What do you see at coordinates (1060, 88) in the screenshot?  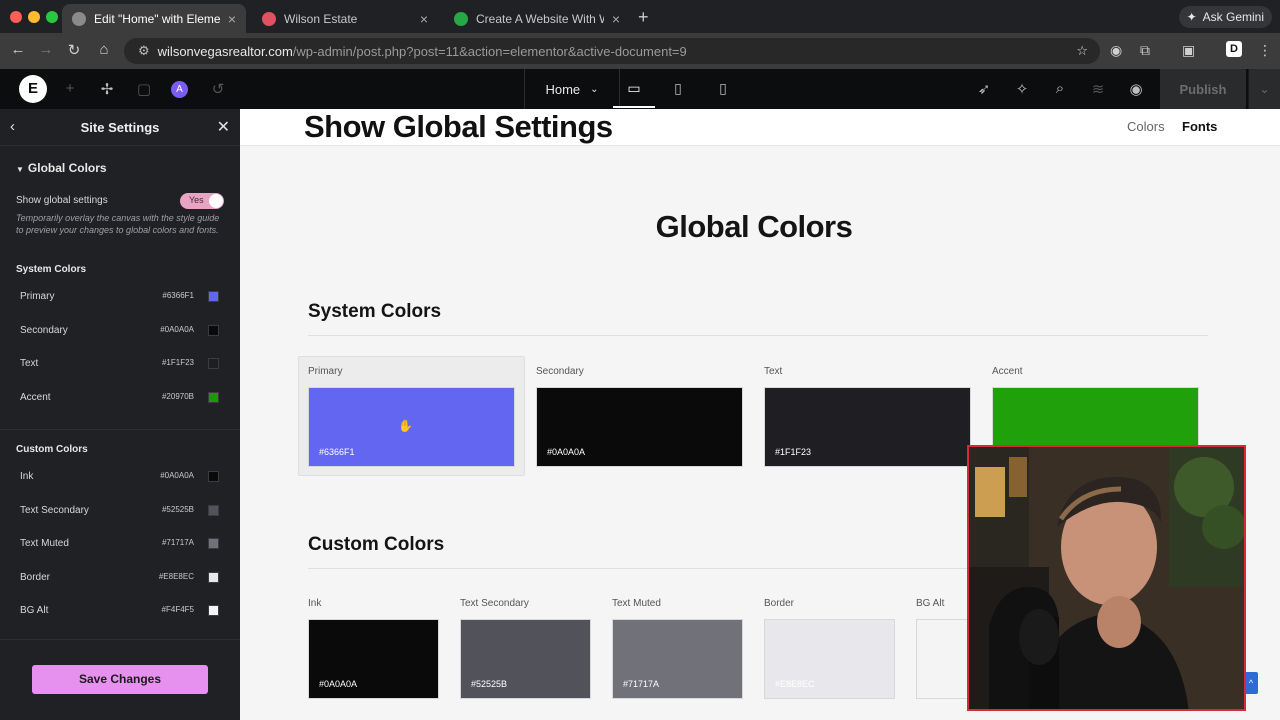 I see `search-icon: ⌕` at bounding box center [1060, 88].